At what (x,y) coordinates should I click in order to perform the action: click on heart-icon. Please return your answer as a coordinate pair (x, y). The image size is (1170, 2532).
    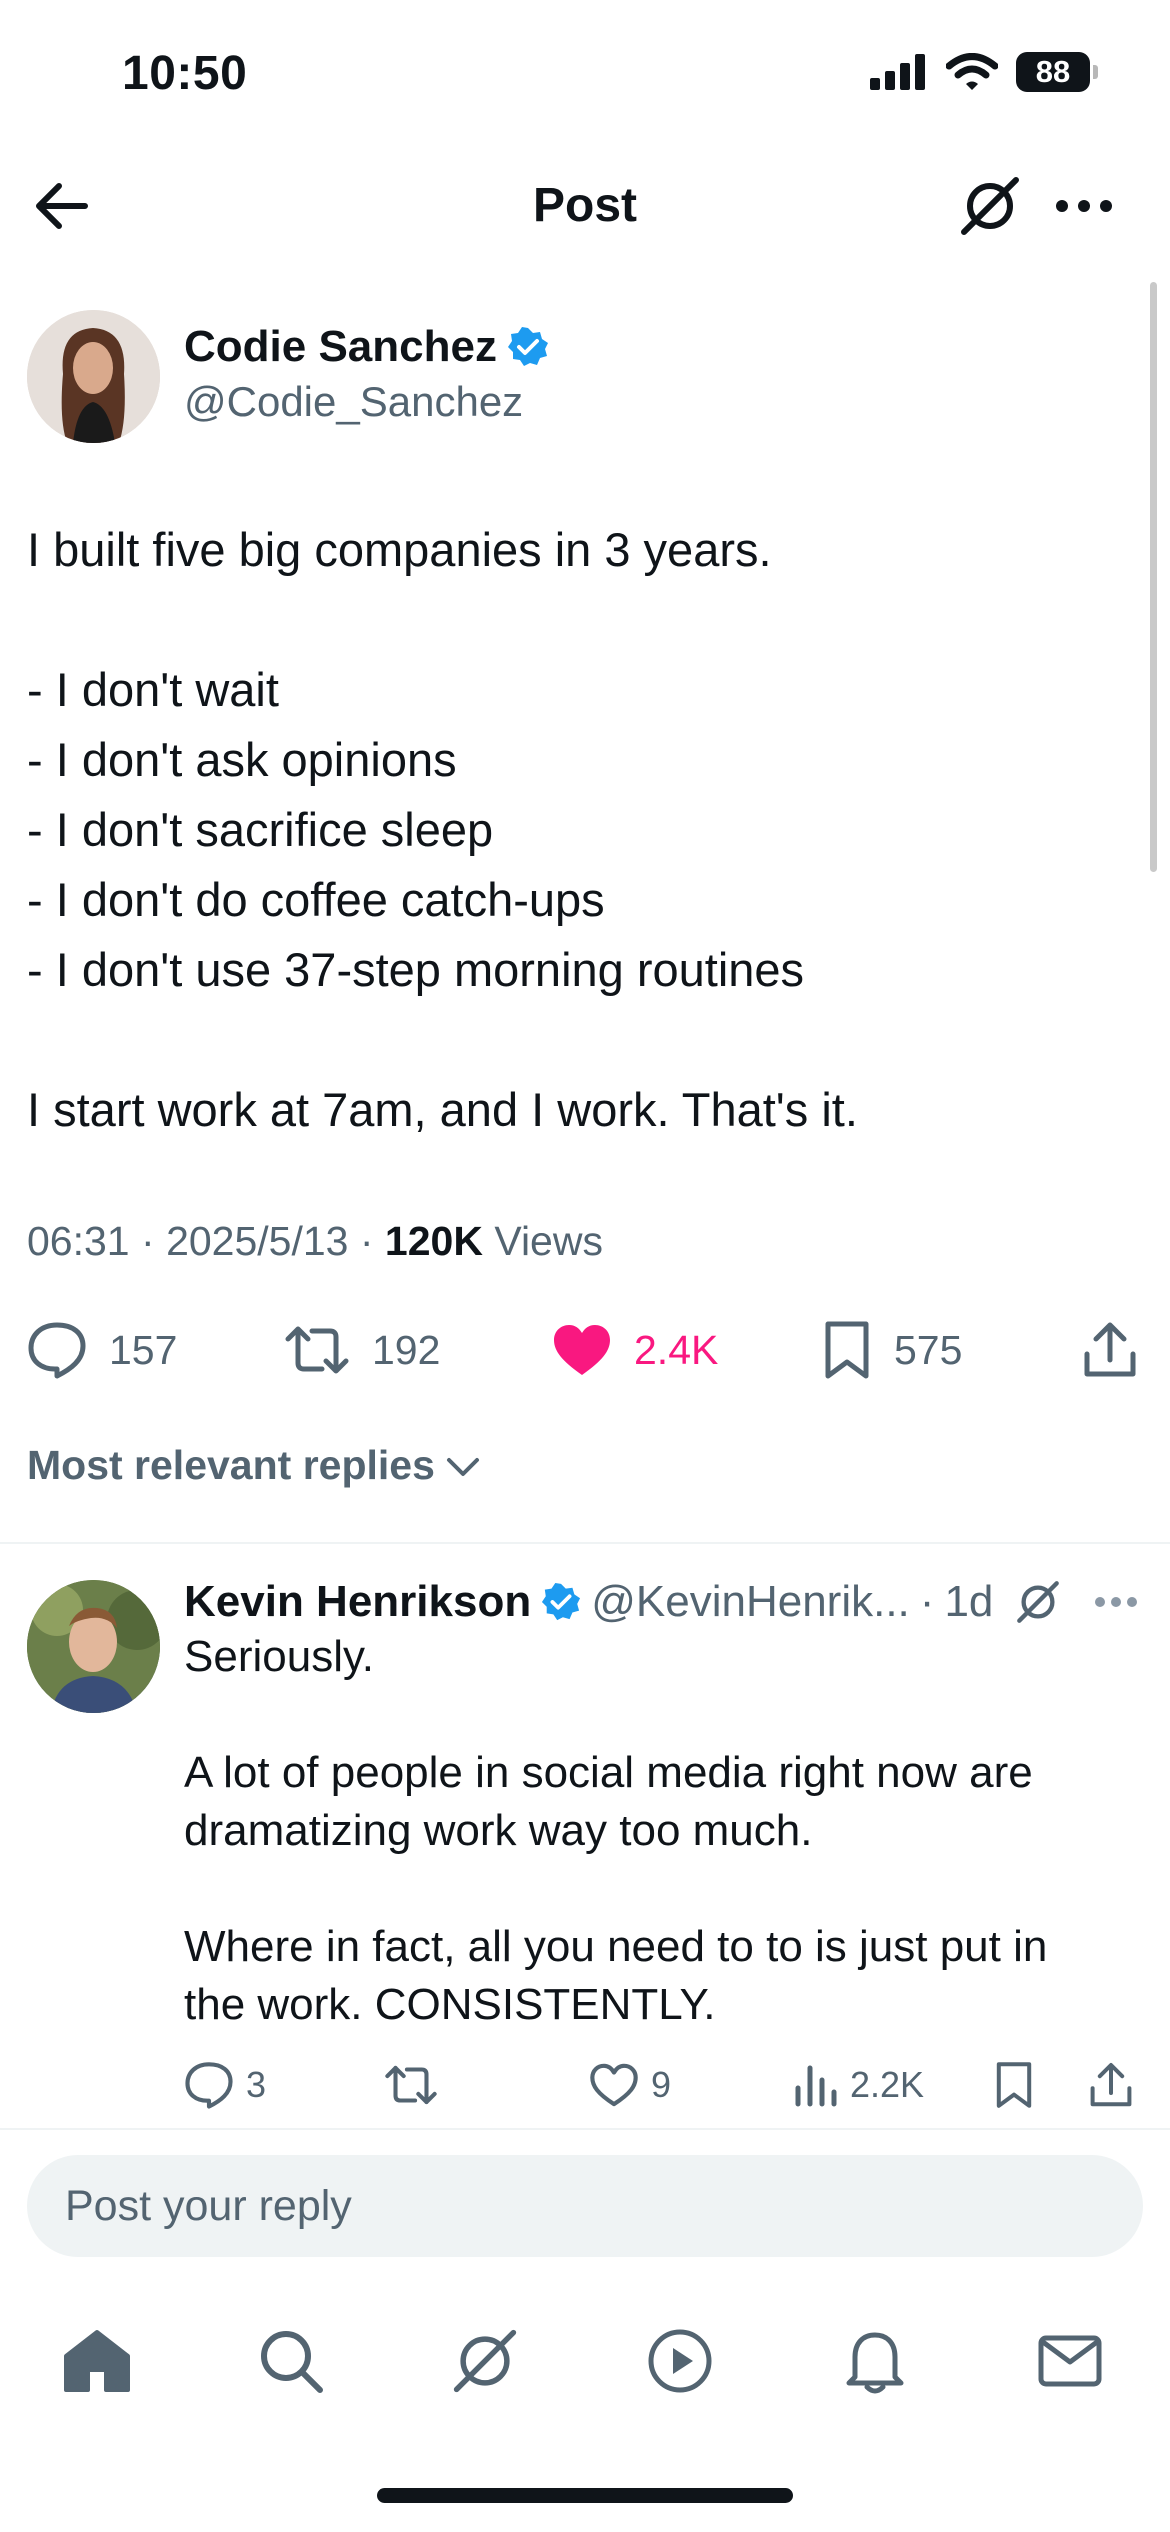
    Looking at the image, I should click on (614, 2085).